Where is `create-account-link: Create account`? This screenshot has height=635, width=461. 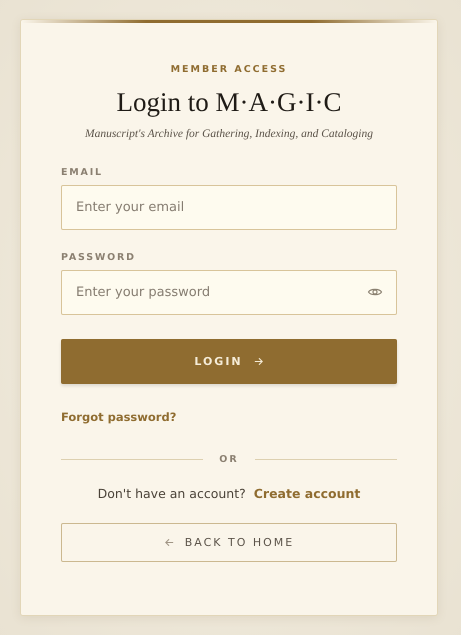
create-account-link: Create account is located at coordinates (307, 493).